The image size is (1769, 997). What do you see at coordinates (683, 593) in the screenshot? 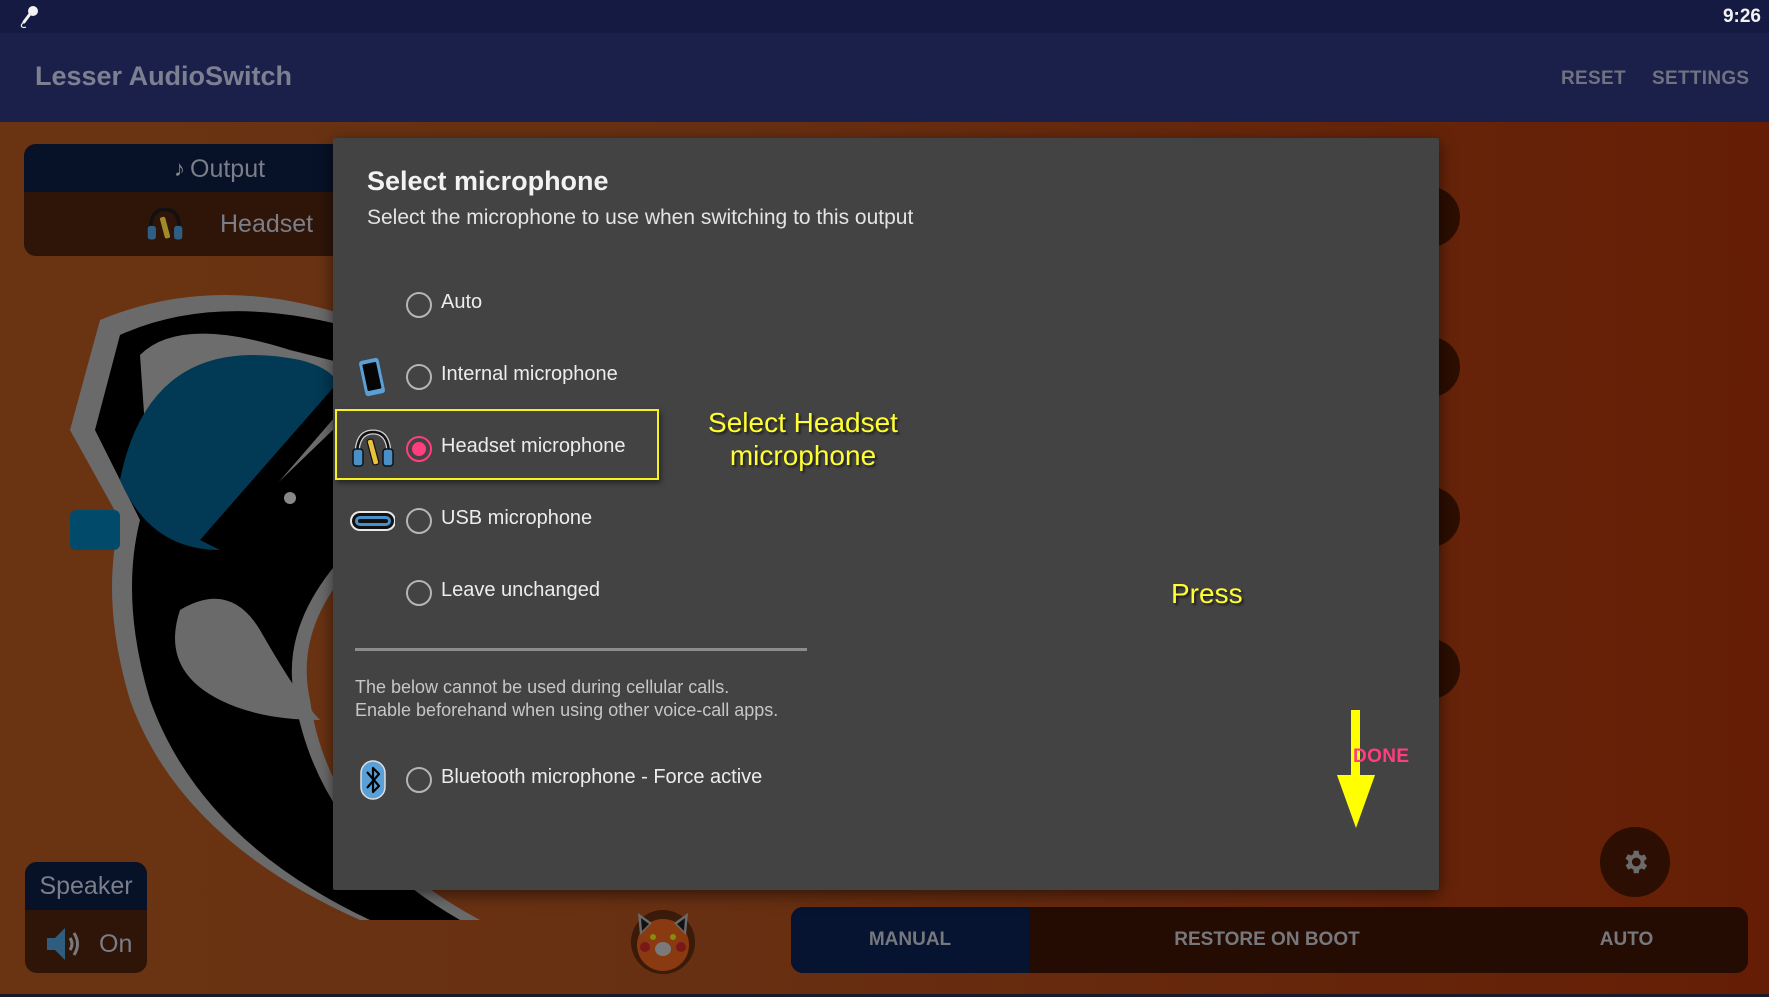
I see `option-leave-unchanged: Leave unchanged` at bounding box center [683, 593].